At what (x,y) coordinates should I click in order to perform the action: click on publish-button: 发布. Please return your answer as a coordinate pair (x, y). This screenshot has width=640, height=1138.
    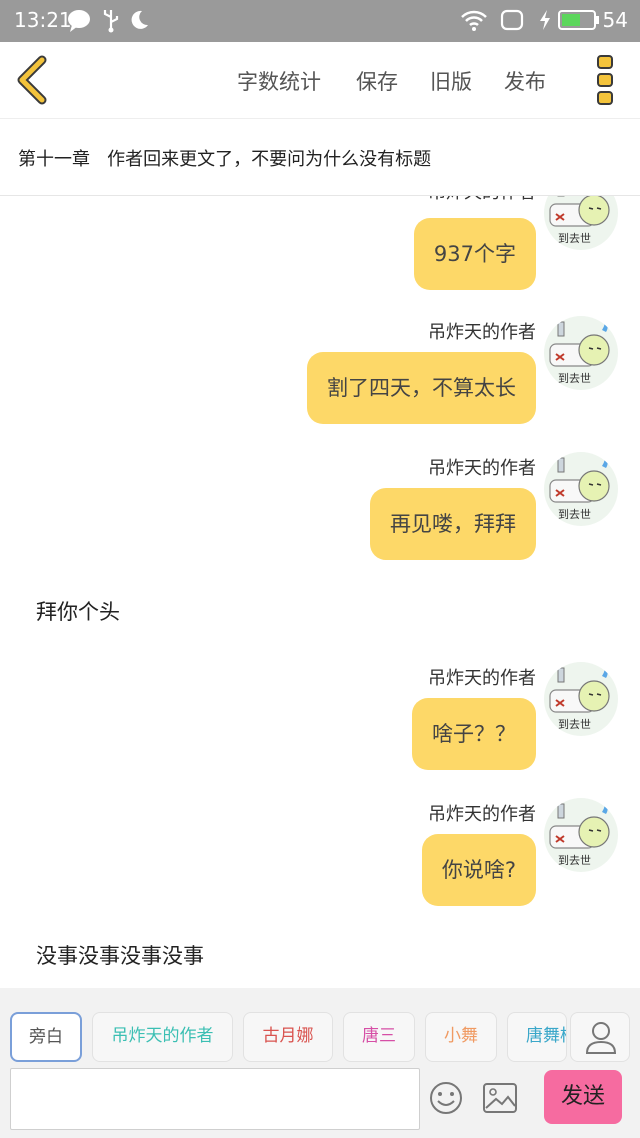
    Looking at the image, I should click on (525, 81).